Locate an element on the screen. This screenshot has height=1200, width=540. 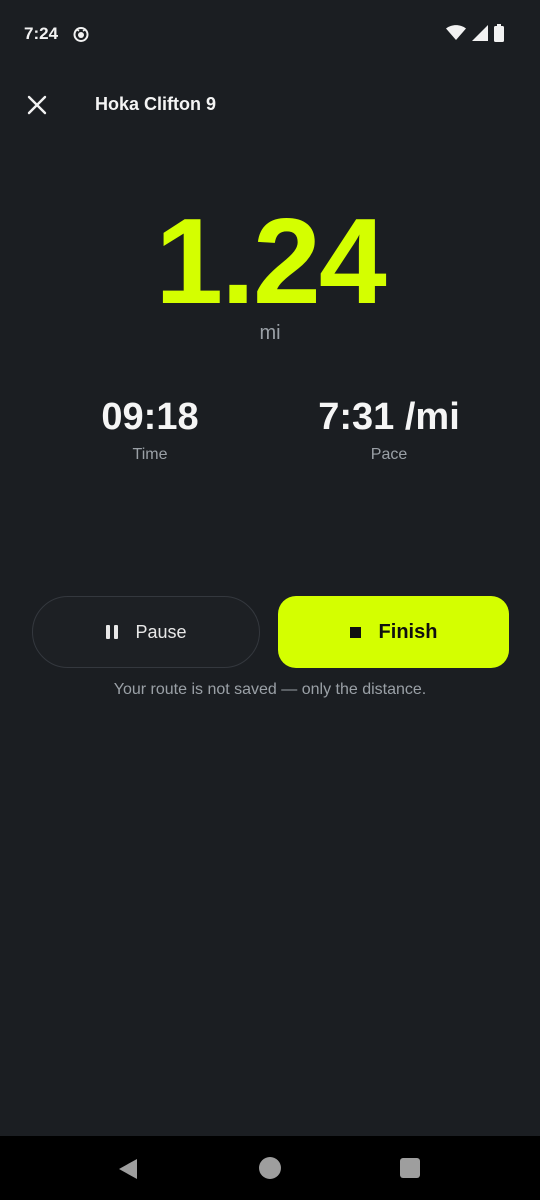
cellular-icon is located at coordinates (480, 33).